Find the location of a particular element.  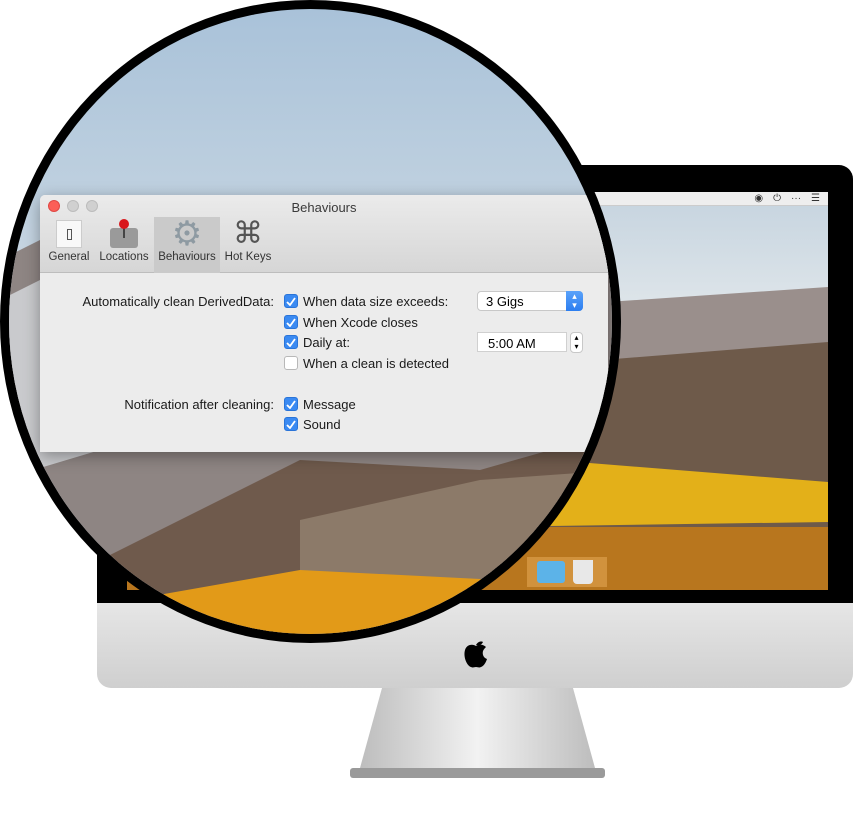

command-key-icon: ⌘ is located at coordinates (248, 233).